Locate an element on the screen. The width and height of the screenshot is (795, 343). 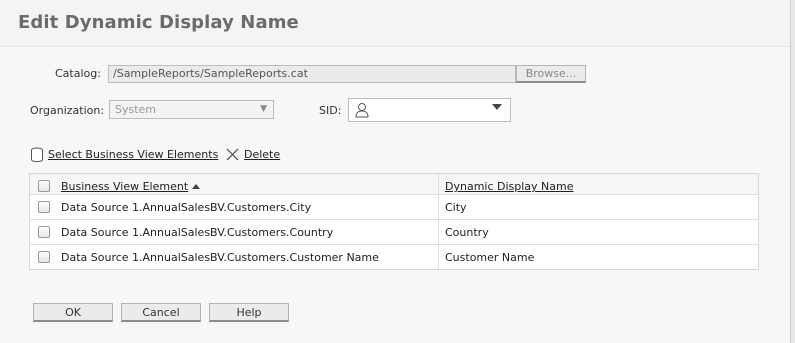
catalog-field: /SampleReports/SampleReports.cat is located at coordinates (312, 74).